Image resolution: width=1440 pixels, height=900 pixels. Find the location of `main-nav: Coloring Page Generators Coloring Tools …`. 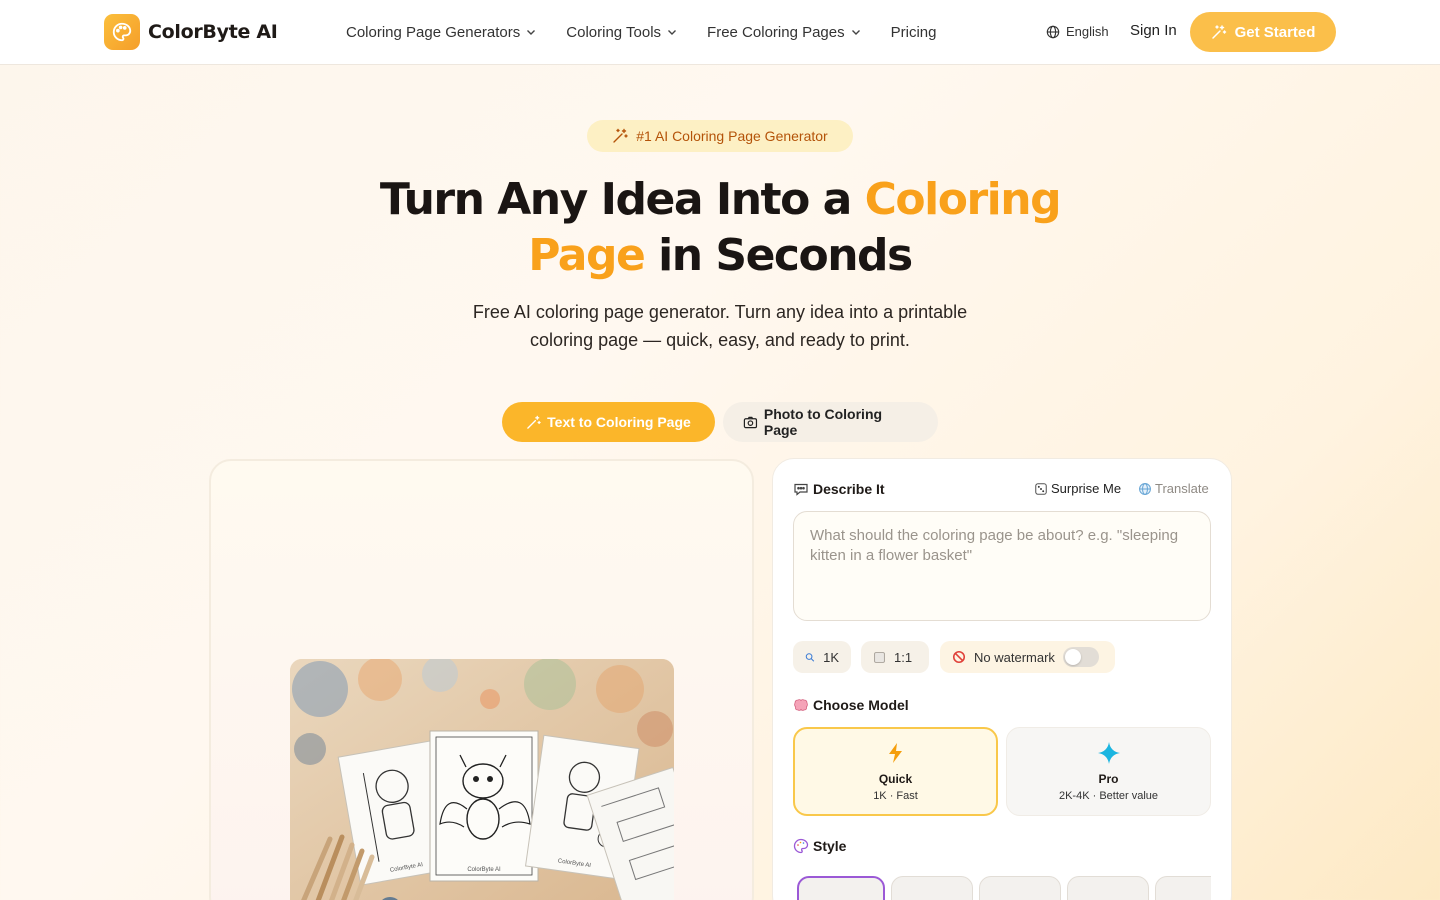

main-nav: Coloring Page Generators Coloring Tools … is located at coordinates (656, 32).